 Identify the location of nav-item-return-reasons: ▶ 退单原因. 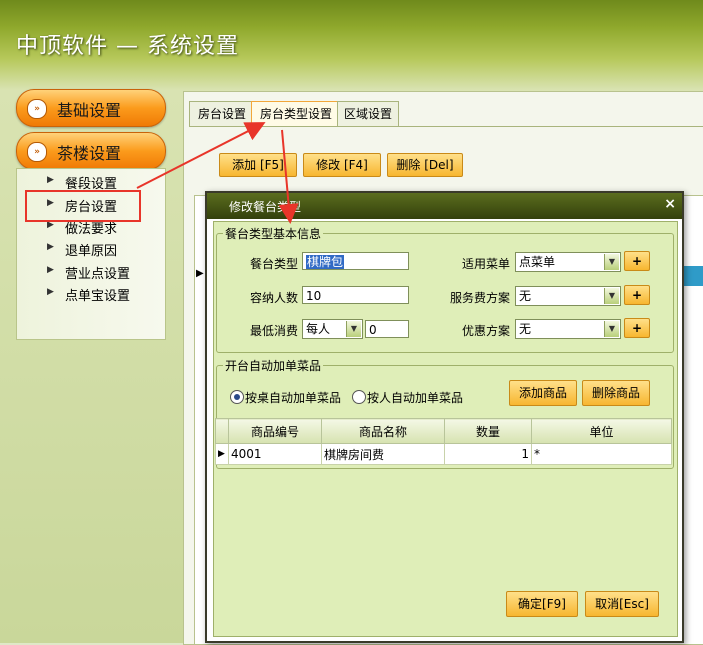
(91, 248).